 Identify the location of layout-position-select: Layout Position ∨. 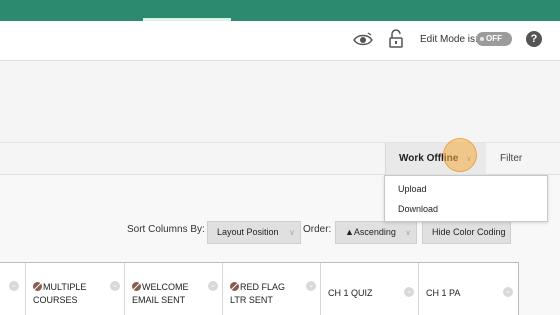
(254, 232).